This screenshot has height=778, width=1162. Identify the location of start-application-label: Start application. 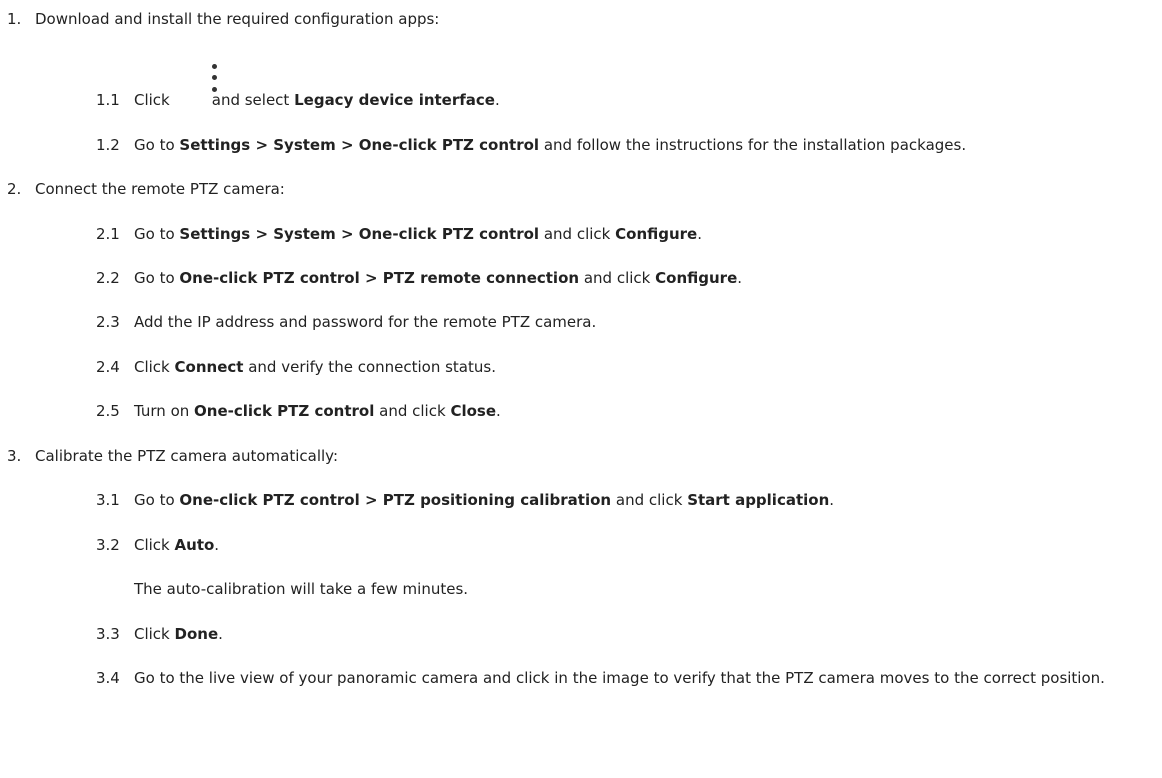
(758, 500).